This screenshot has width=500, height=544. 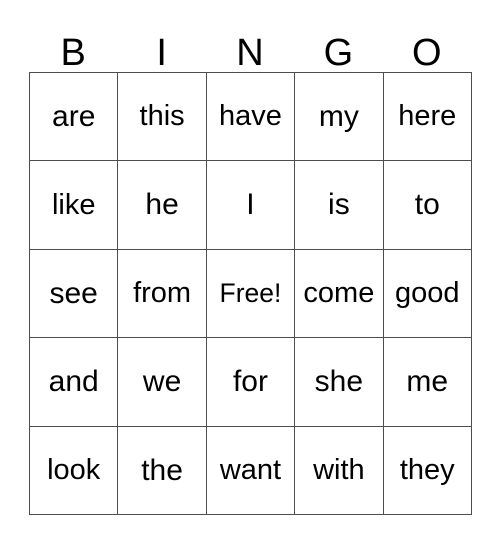 I want to click on bingo-cell-label: have, so click(x=250, y=116).